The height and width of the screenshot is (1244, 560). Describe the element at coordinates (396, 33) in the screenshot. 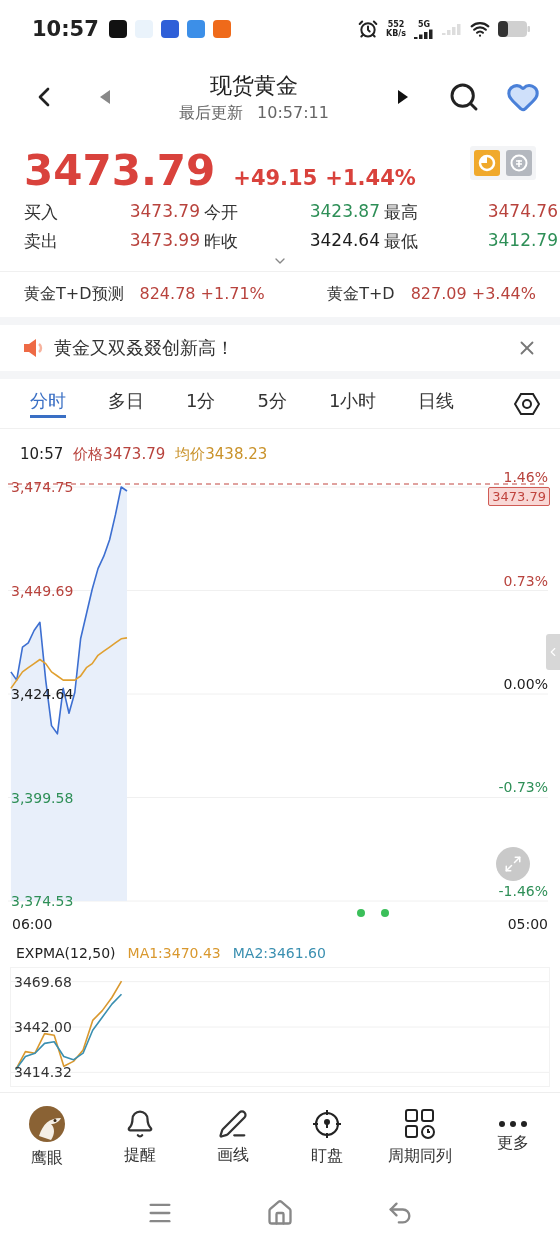

I see `speed-unit: KB/s` at that location.